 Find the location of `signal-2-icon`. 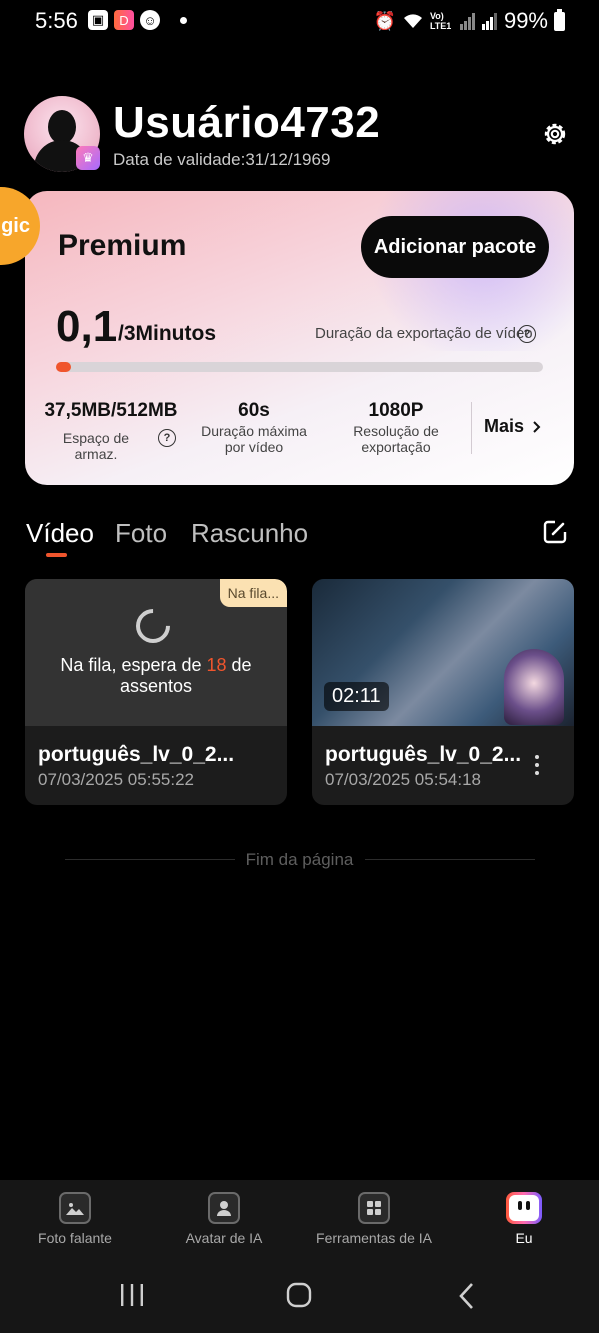

signal-2-icon is located at coordinates (489, 21).